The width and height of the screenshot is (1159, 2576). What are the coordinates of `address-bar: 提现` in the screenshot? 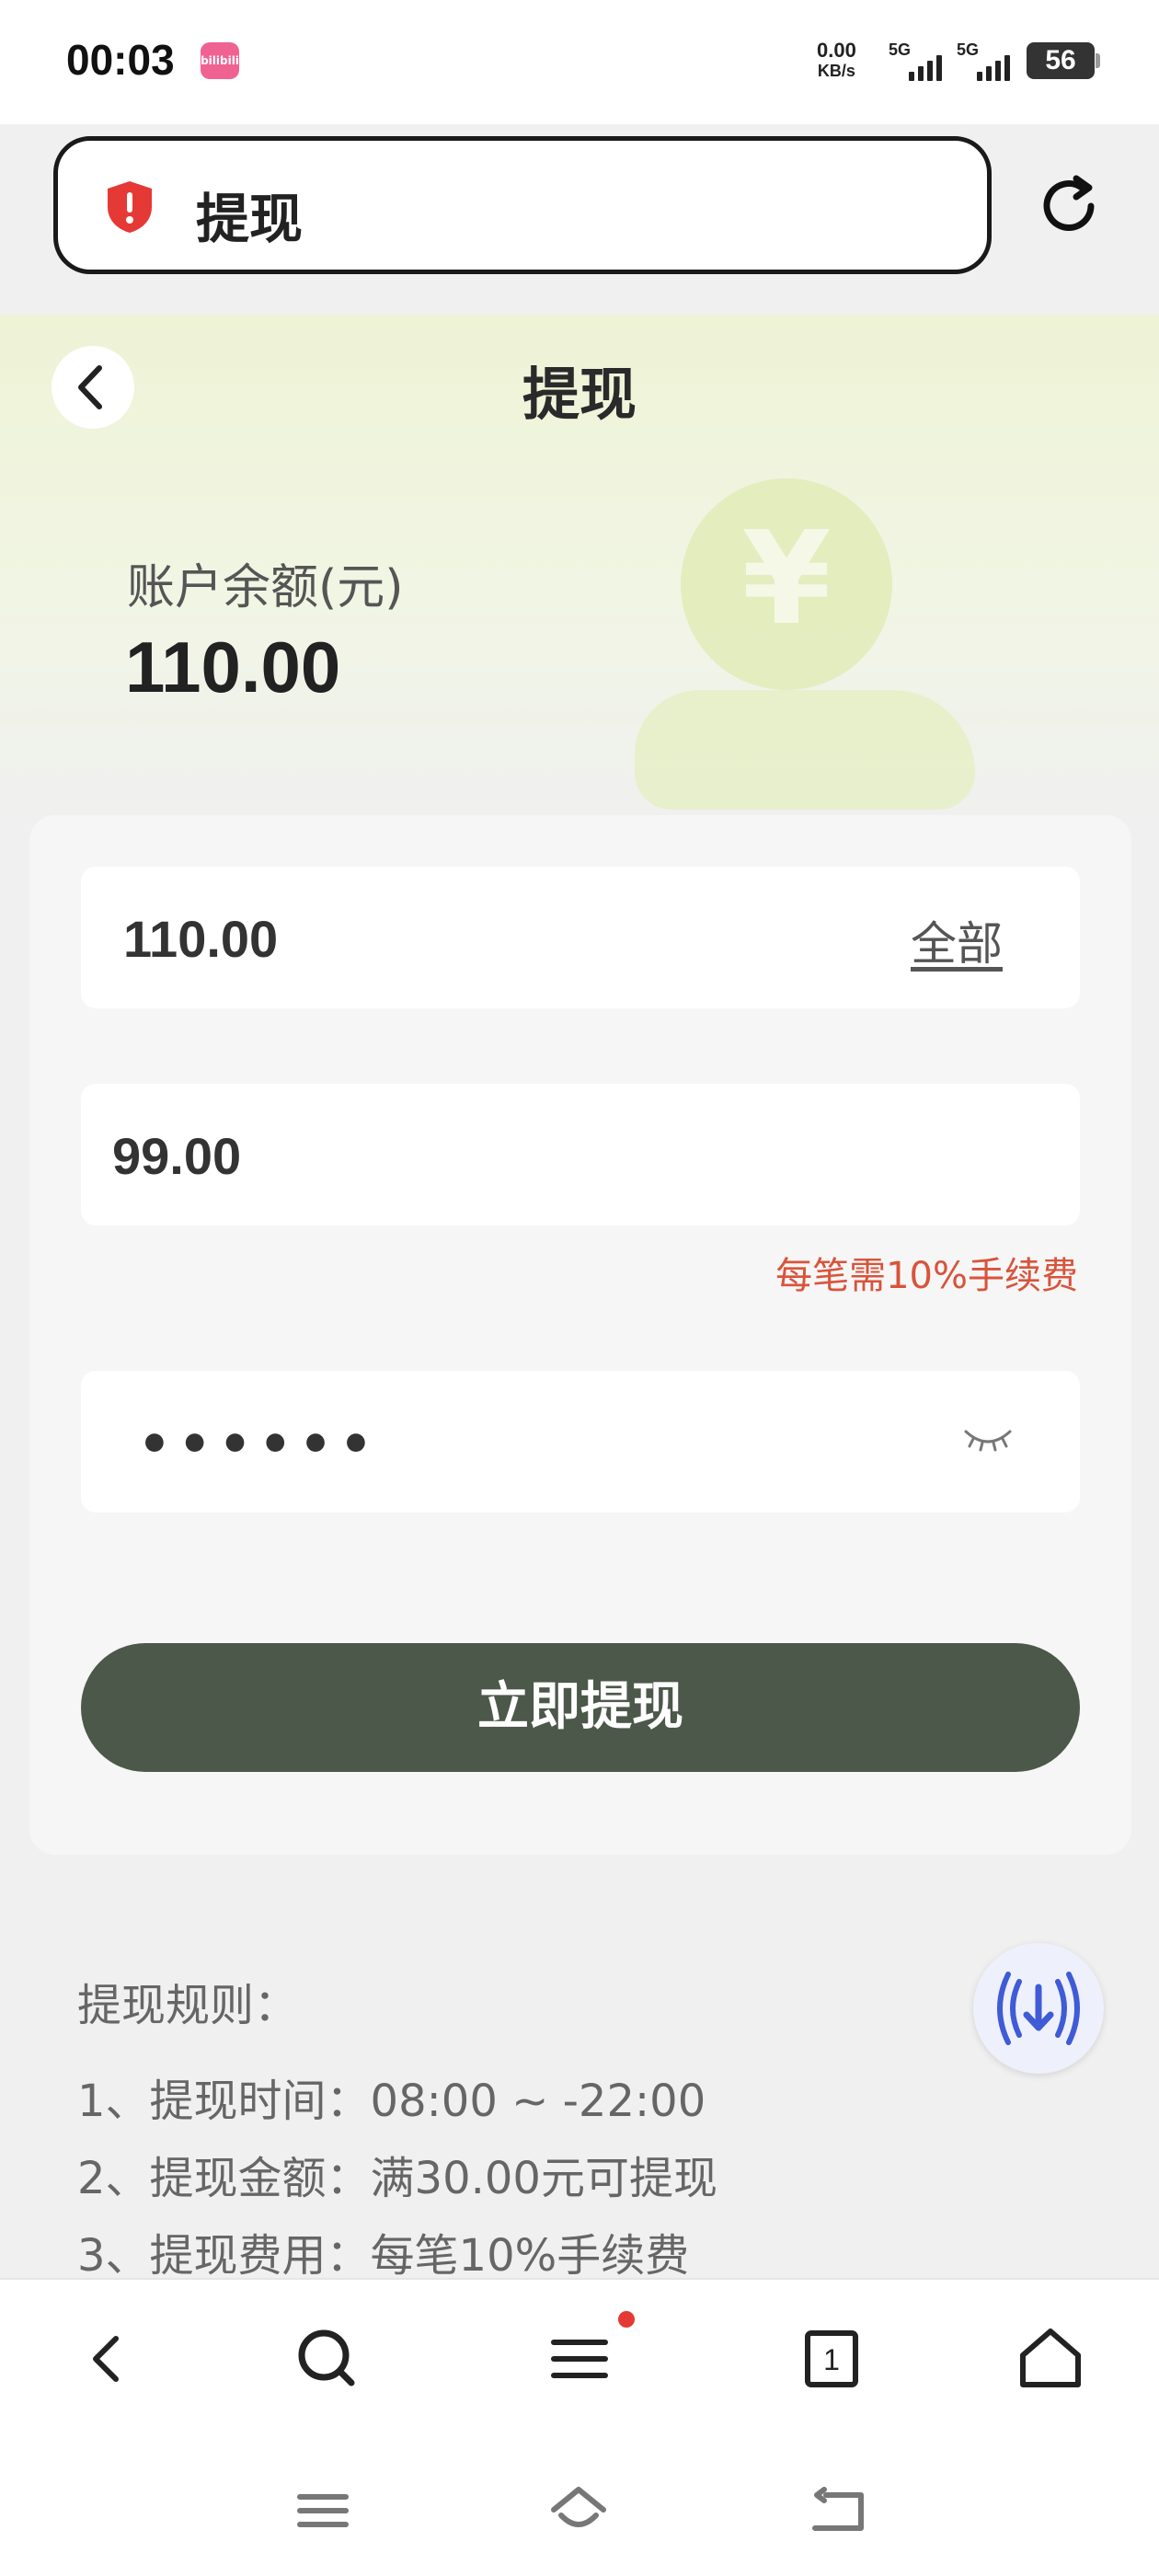 It's located at (522, 205).